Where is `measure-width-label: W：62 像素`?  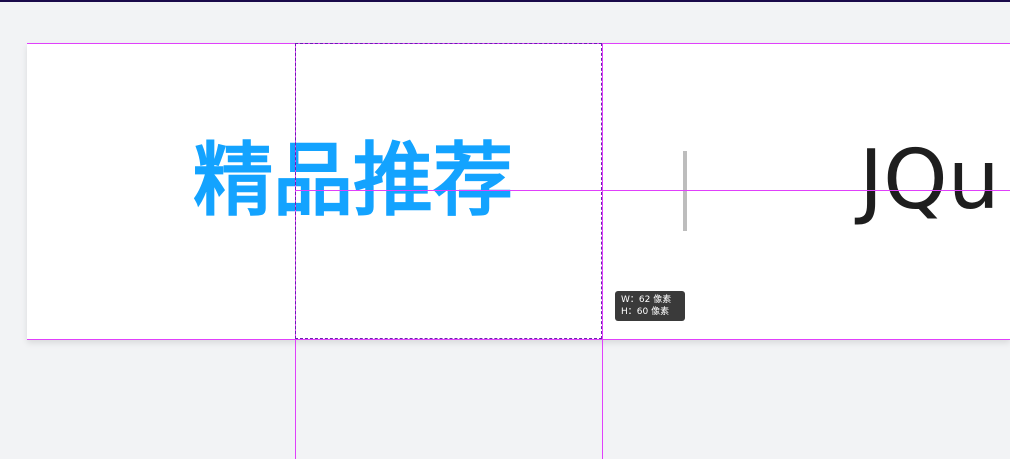 measure-width-label: W：62 像素 is located at coordinates (646, 300).